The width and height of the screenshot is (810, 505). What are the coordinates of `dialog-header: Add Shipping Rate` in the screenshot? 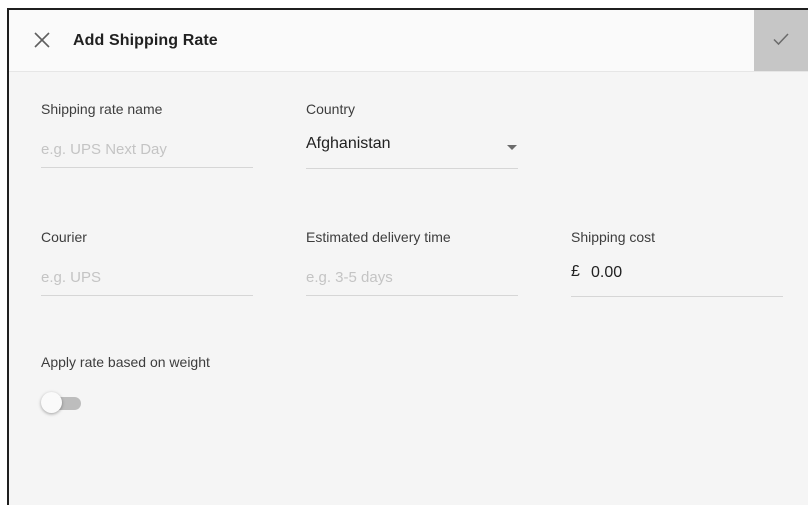 It's located at (408, 41).